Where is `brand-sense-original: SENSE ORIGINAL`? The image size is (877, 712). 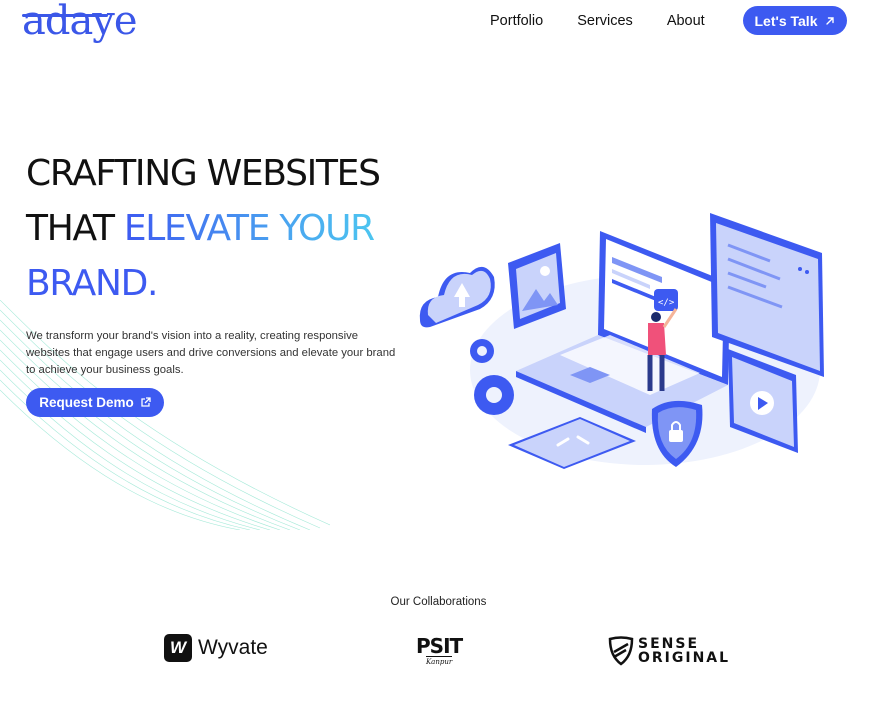
brand-sense-original: SENSE ORIGINAL is located at coordinates (669, 651).